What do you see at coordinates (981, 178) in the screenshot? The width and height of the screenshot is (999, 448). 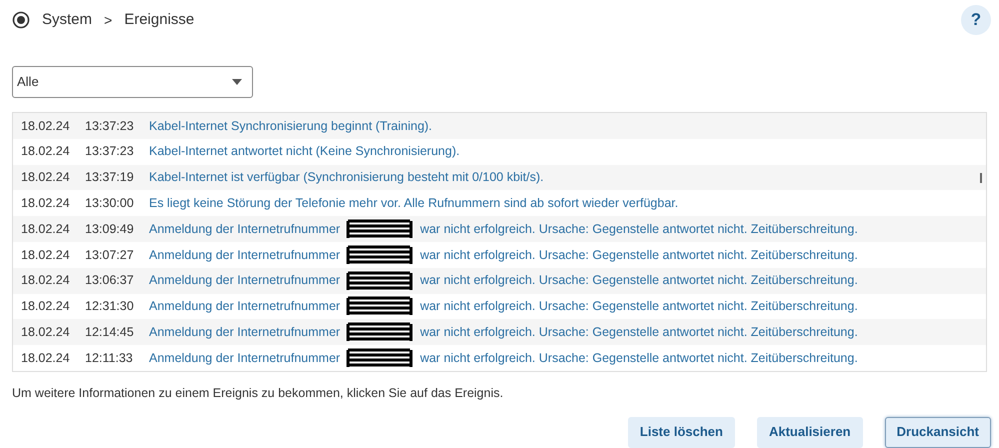 I see `scrollbar-thumb` at bounding box center [981, 178].